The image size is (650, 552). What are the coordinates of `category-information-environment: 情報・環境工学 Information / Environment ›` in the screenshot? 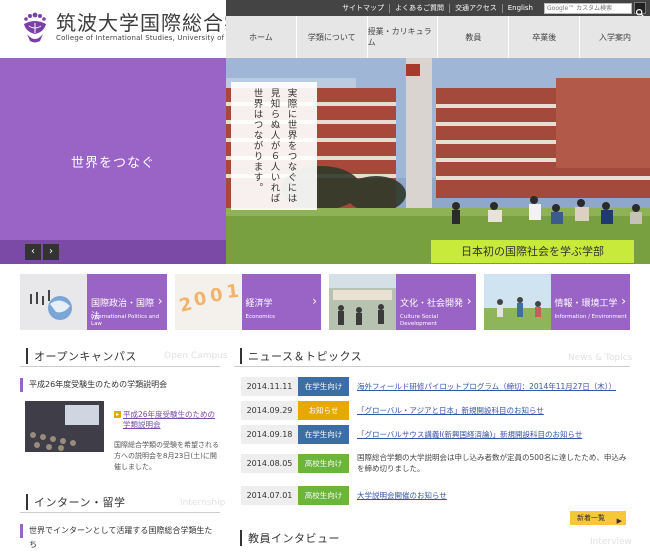 It's located at (556, 302).